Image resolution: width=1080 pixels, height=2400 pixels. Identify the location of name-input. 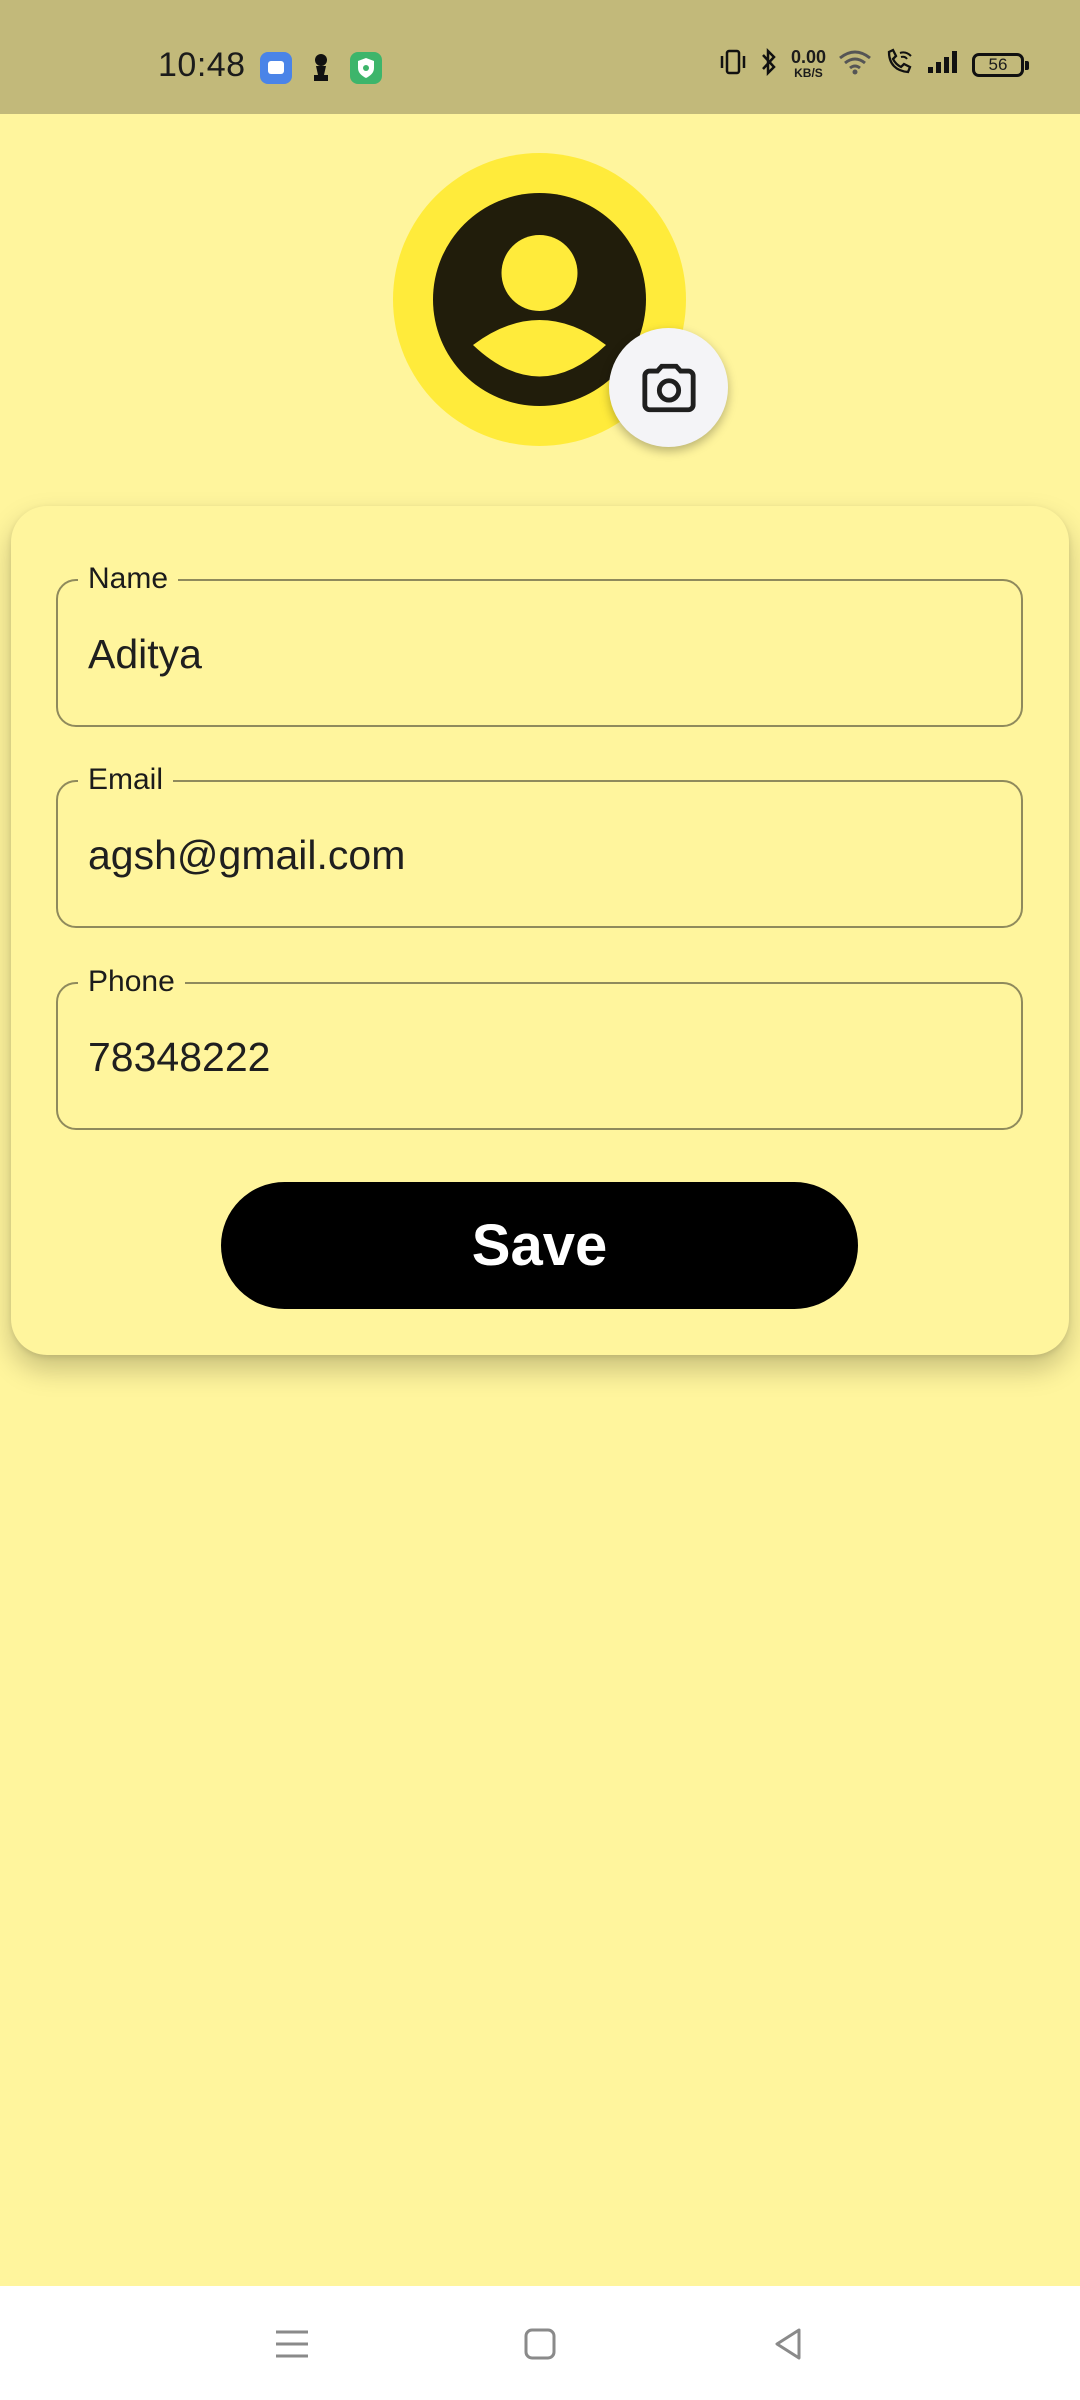
(538, 654).